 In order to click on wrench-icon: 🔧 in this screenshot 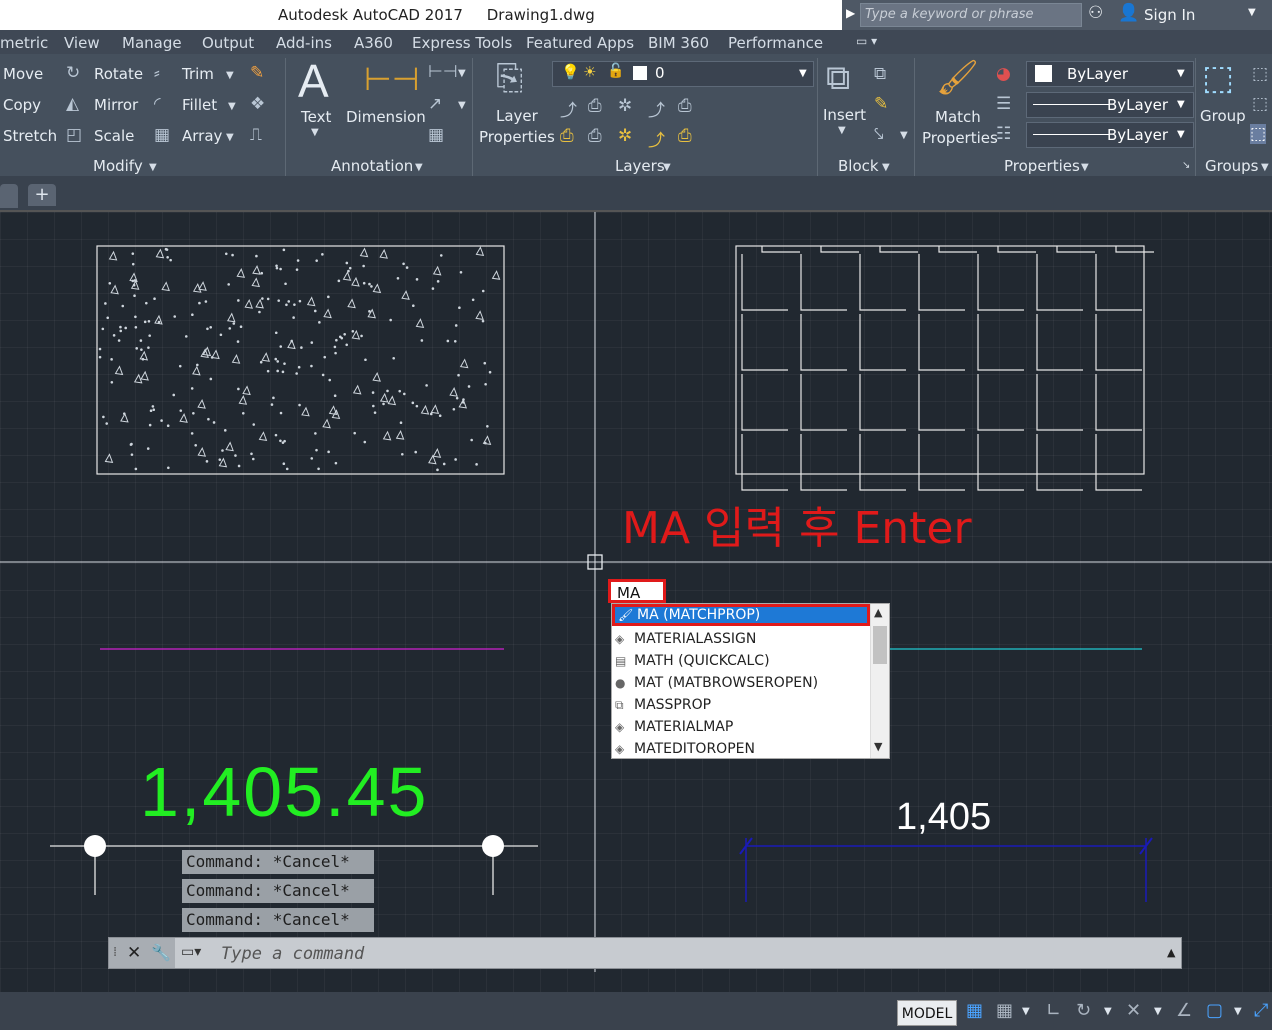, I will do `click(161, 952)`.